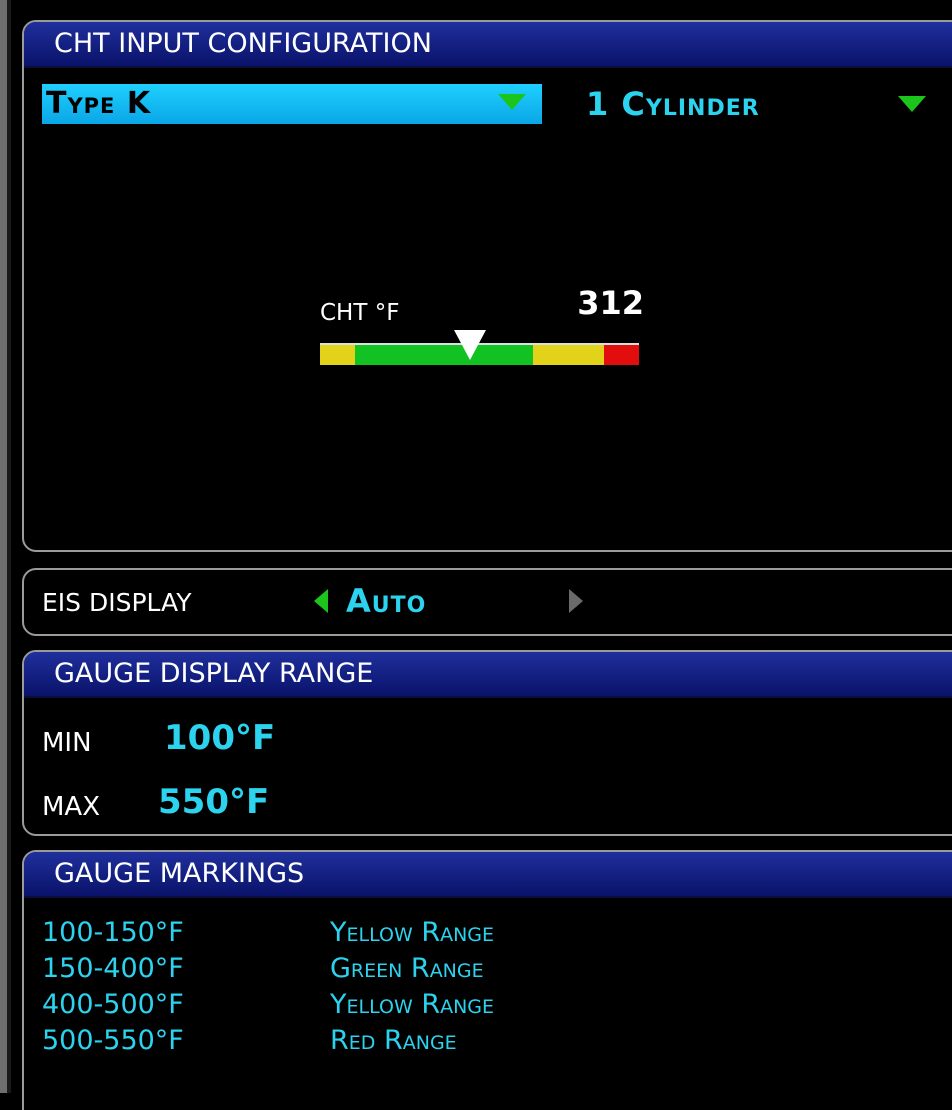 This screenshot has height=1110, width=952. What do you see at coordinates (512, 102) in the screenshot?
I see `sensor-type-dropdown-arrow-icon` at bounding box center [512, 102].